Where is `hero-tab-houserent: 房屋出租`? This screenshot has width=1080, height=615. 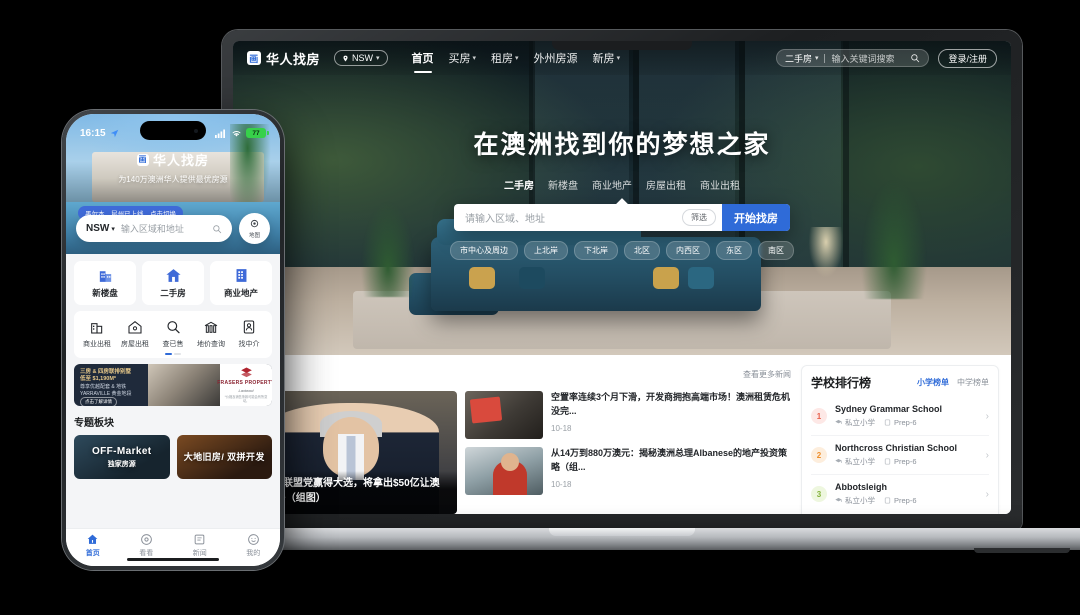
hero-tab-houserent: 房屋出租 is located at coordinates (666, 184).